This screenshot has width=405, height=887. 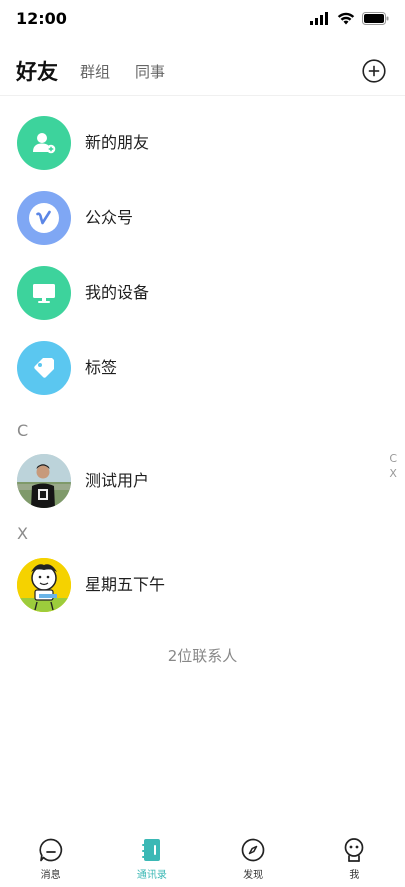 I want to click on tab-label: 消息, so click(x=50, y=875).